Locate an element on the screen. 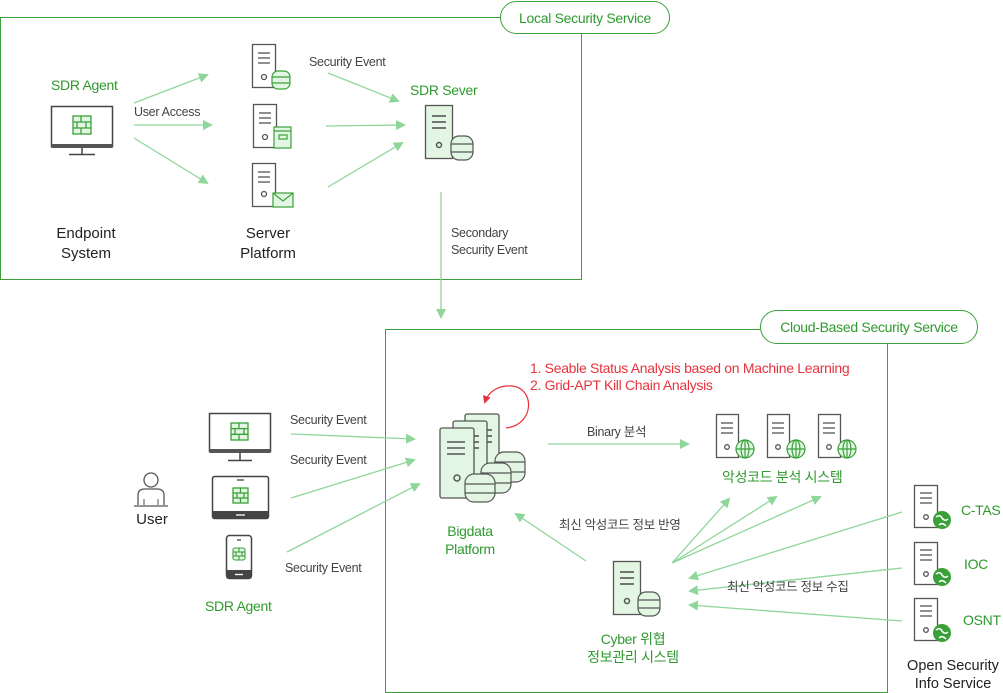 The width and height of the screenshot is (1003, 693). cyber-line1: Cyber 위협 is located at coordinates (633, 639).